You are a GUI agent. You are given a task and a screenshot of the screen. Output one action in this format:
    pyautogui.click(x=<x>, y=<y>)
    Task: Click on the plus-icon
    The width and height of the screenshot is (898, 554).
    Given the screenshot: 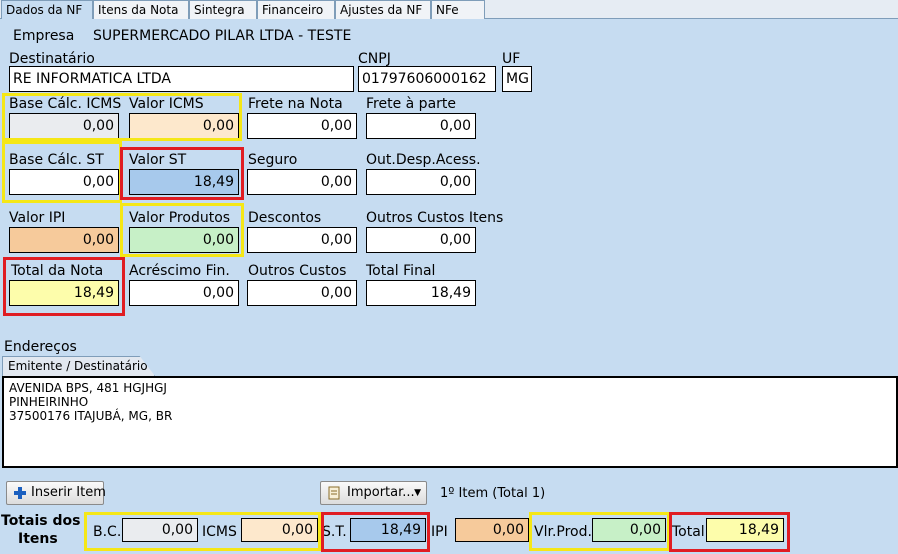 What is the action you would take?
    pyautogui.click(x=20, y=493)
    